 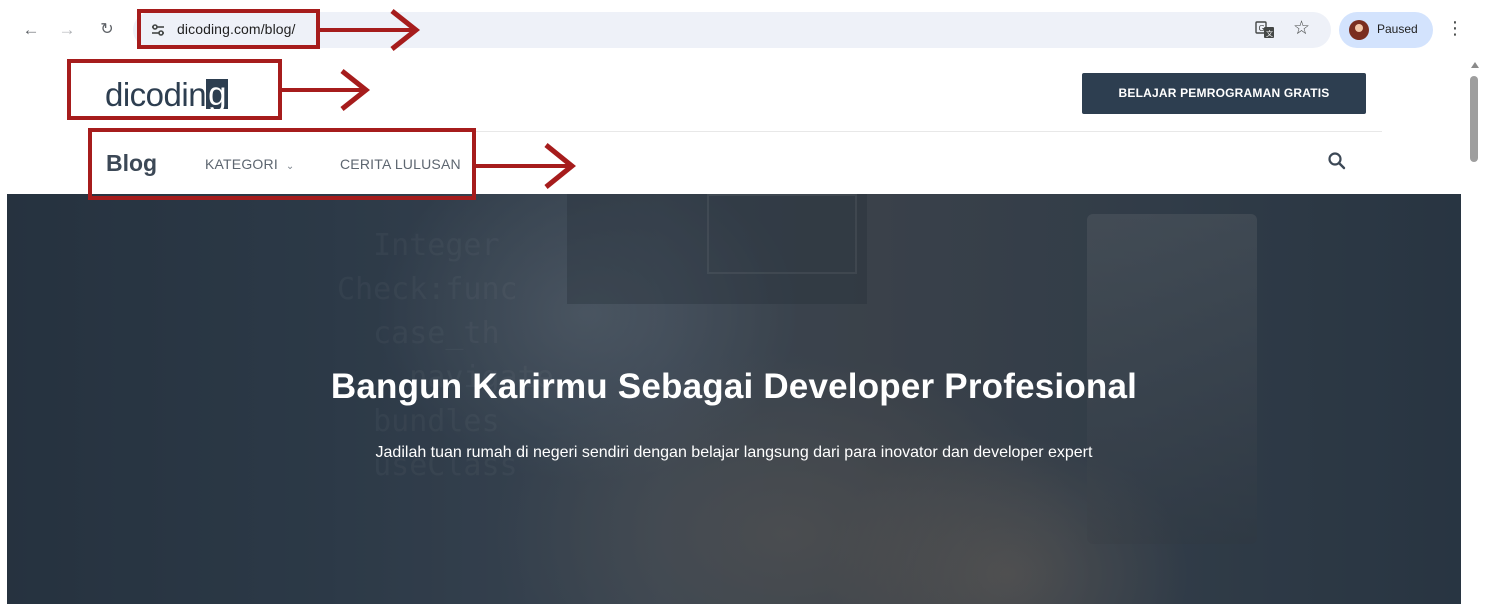 I want to click on svg-text: G, so click(x=1262, y=28).